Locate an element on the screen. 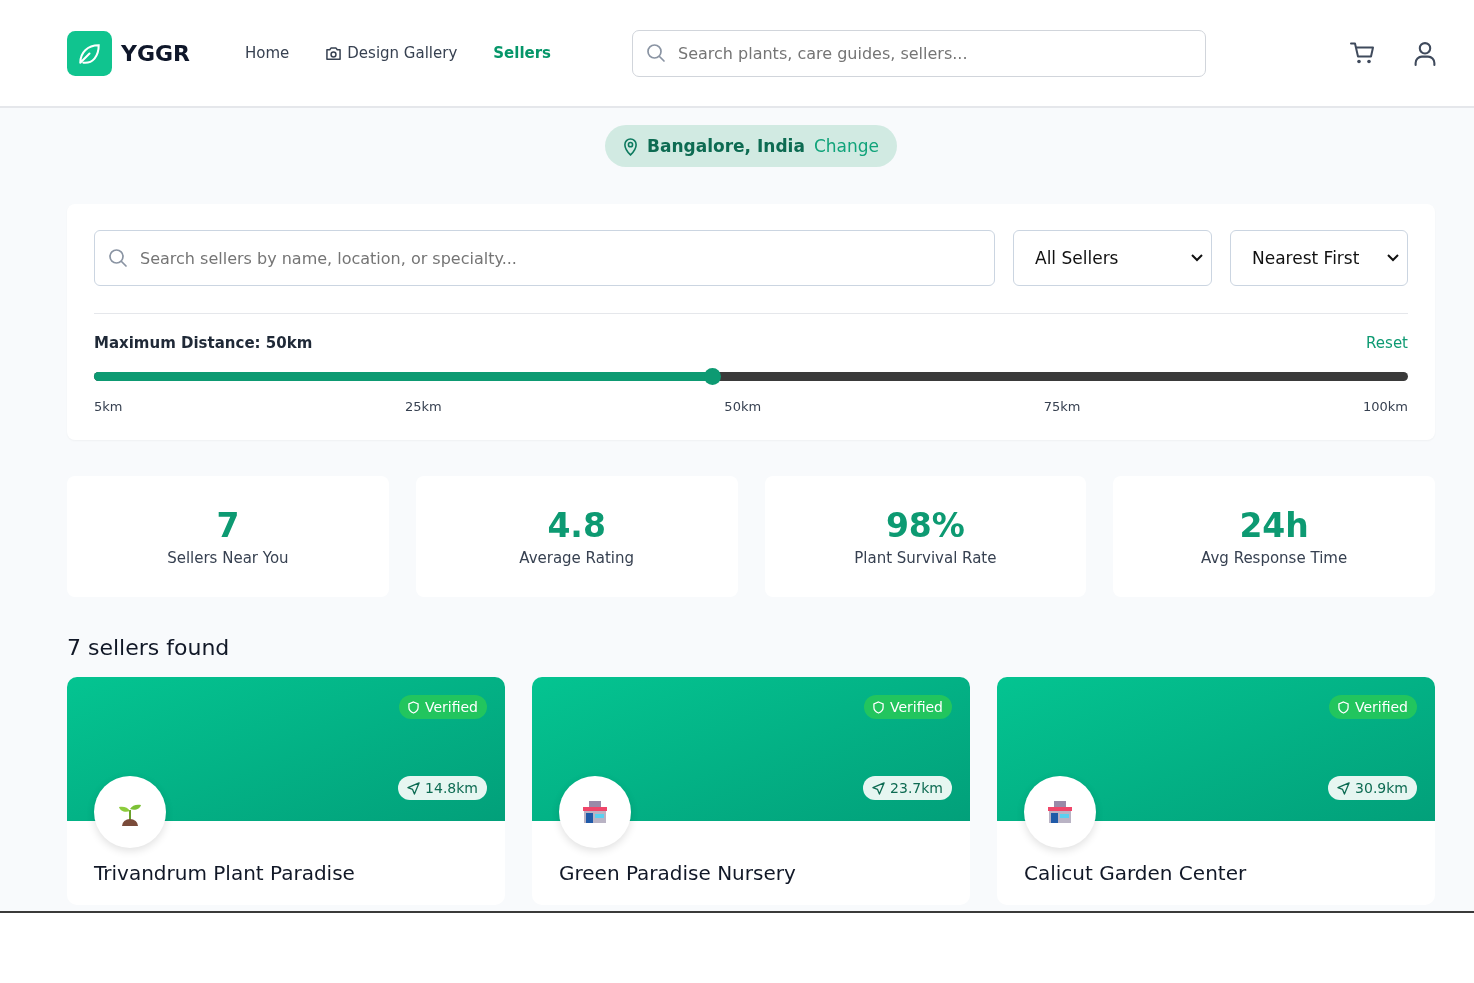  distance-label: Maximum Distance: 50km is located at coordinates (203, 343).